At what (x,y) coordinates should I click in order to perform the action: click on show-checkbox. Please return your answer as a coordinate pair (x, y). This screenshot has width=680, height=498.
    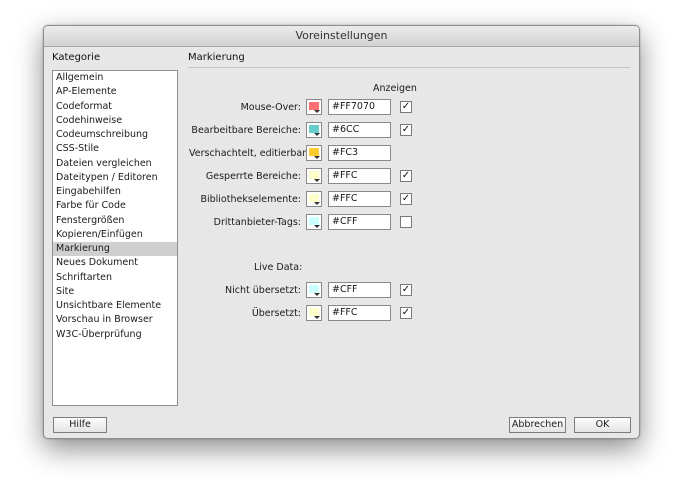
    Looking at the image, I should click on (406, 222).